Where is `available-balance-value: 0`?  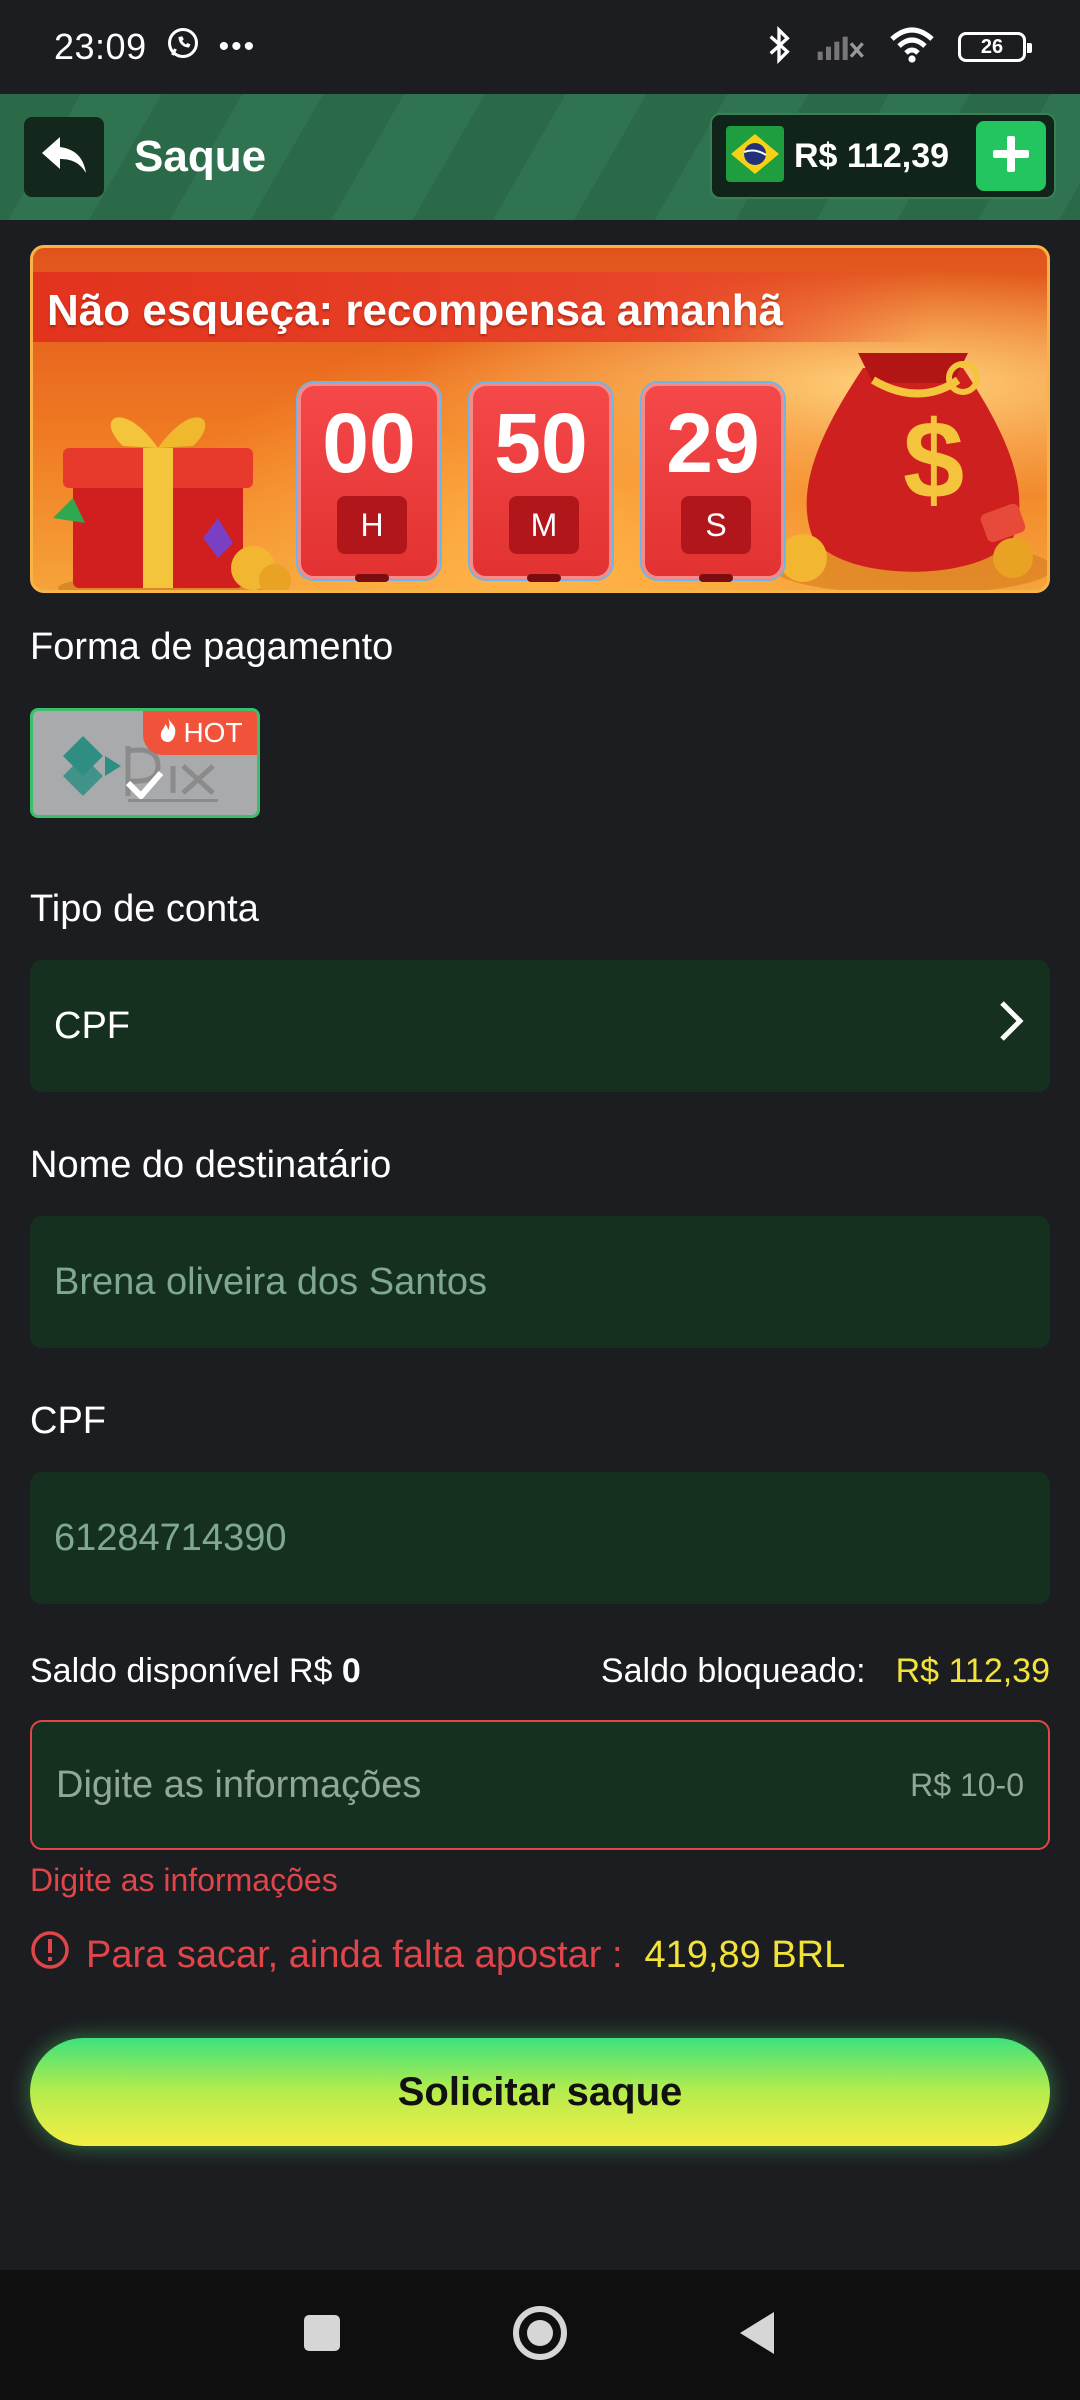
available-balance-value: 0 is located at coordinates (351, 1671).